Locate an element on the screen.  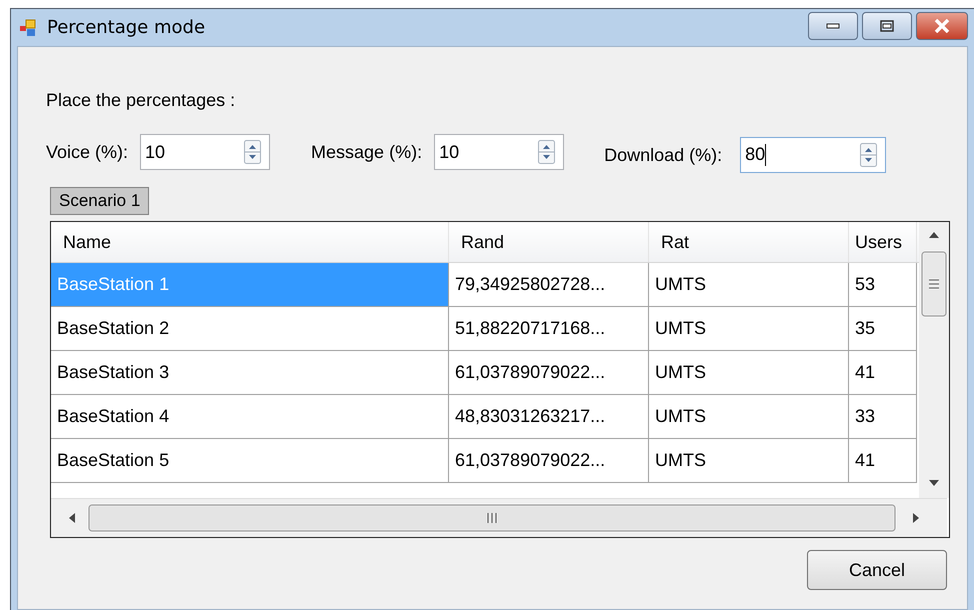
number-field: 80 is located at coordinates (813, 155).